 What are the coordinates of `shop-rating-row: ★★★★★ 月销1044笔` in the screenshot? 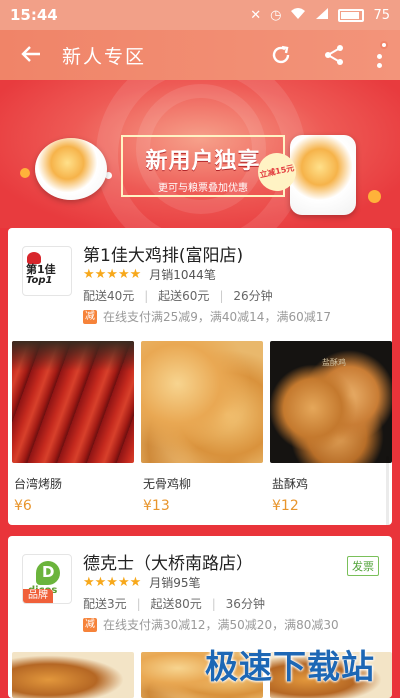 It's located at (149, 274).